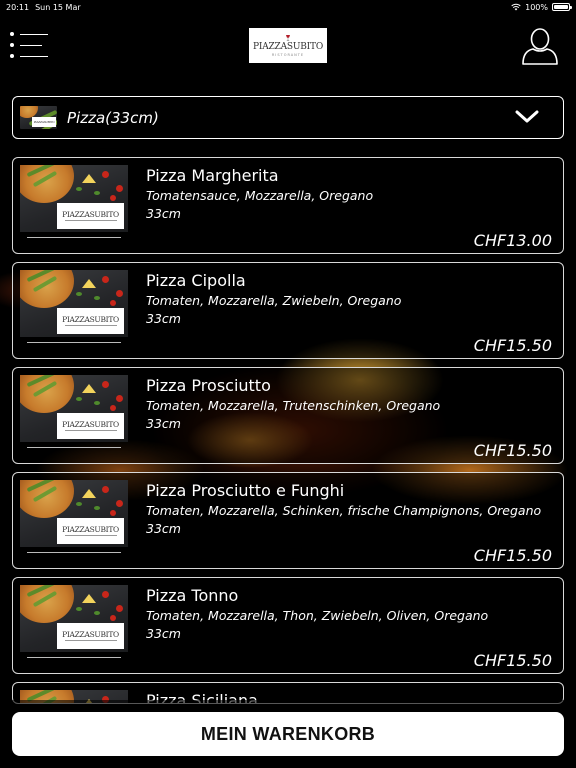  What do you see at coordinates (44, 122) in the screenshot?
I see `category-thumb-logo: PIAZZASUBITO` at bounding box center [44, 122].